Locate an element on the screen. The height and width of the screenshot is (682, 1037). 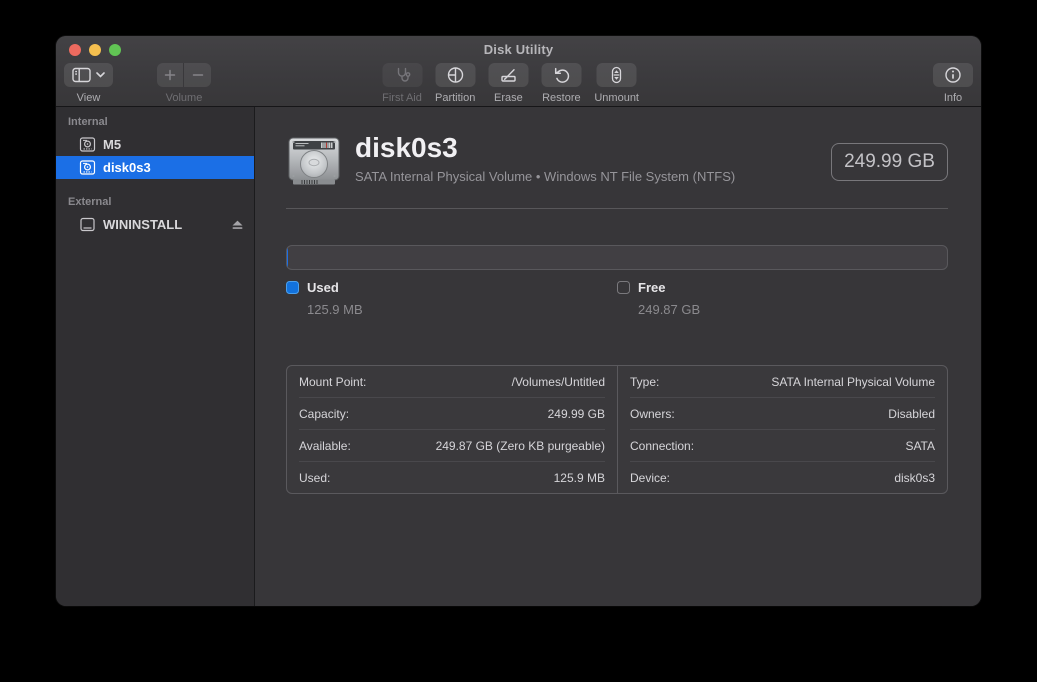
row-value: 249.99 GB is located at coordinates (576, 413).